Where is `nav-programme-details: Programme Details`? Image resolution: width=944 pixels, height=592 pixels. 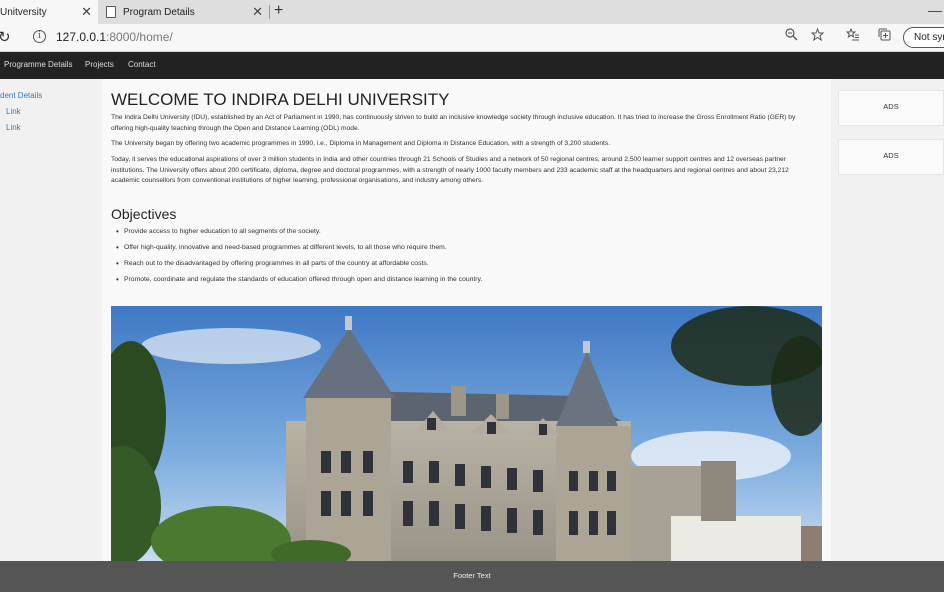
nav-programme-details: Programme Details is located at coordinates (38, 64).